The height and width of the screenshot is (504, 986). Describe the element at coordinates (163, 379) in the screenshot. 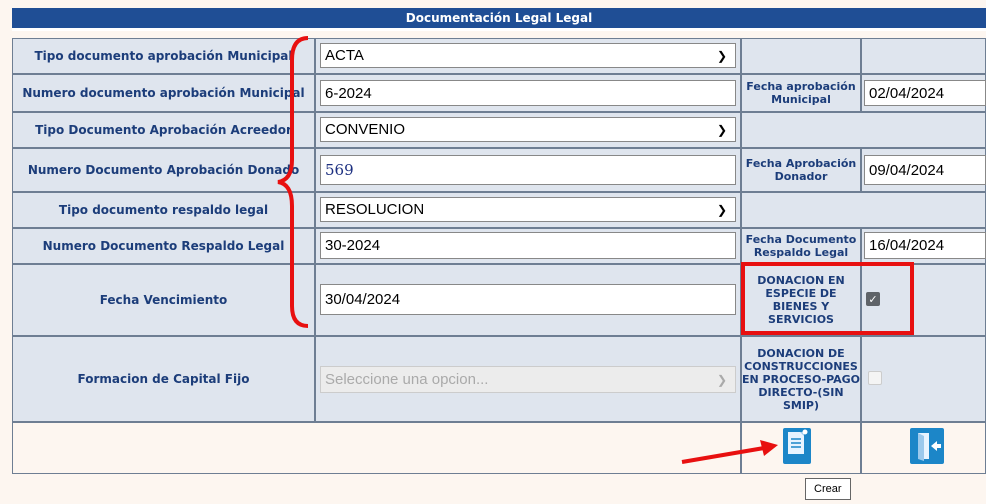

I see `label-formacion-capital: Formacion de Capital Fijo` at that location.